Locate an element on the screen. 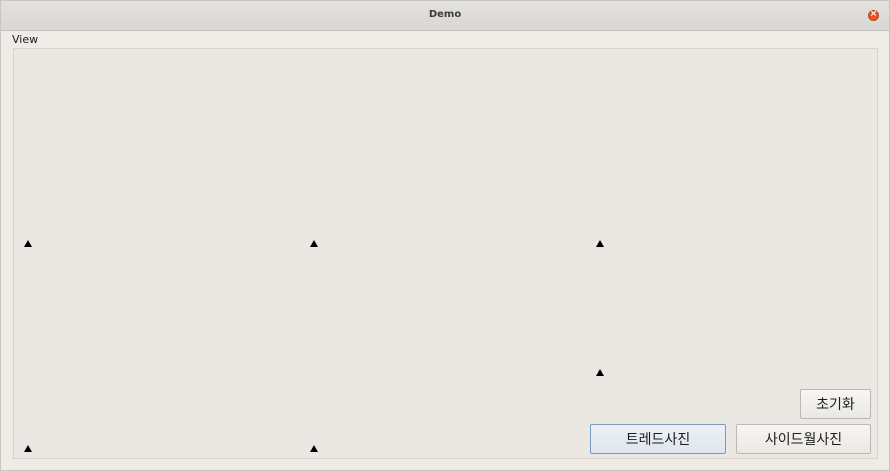 This screenshot has height=471, width=890. sidewall-photo-button: 사이드월사진 is located at coordinates (803, 439).